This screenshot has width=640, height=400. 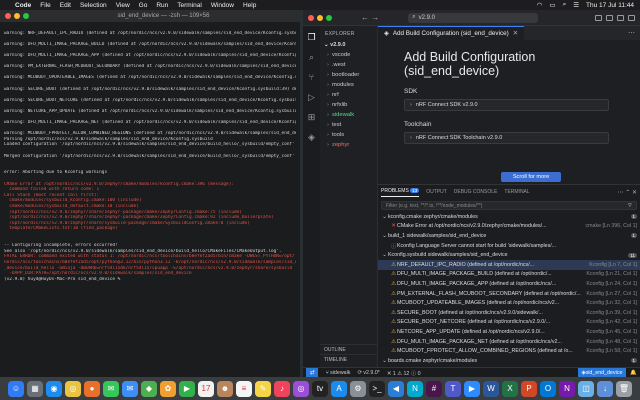 I want to click on dock-chrome-icon: ◎, so click(x=73, y=388).